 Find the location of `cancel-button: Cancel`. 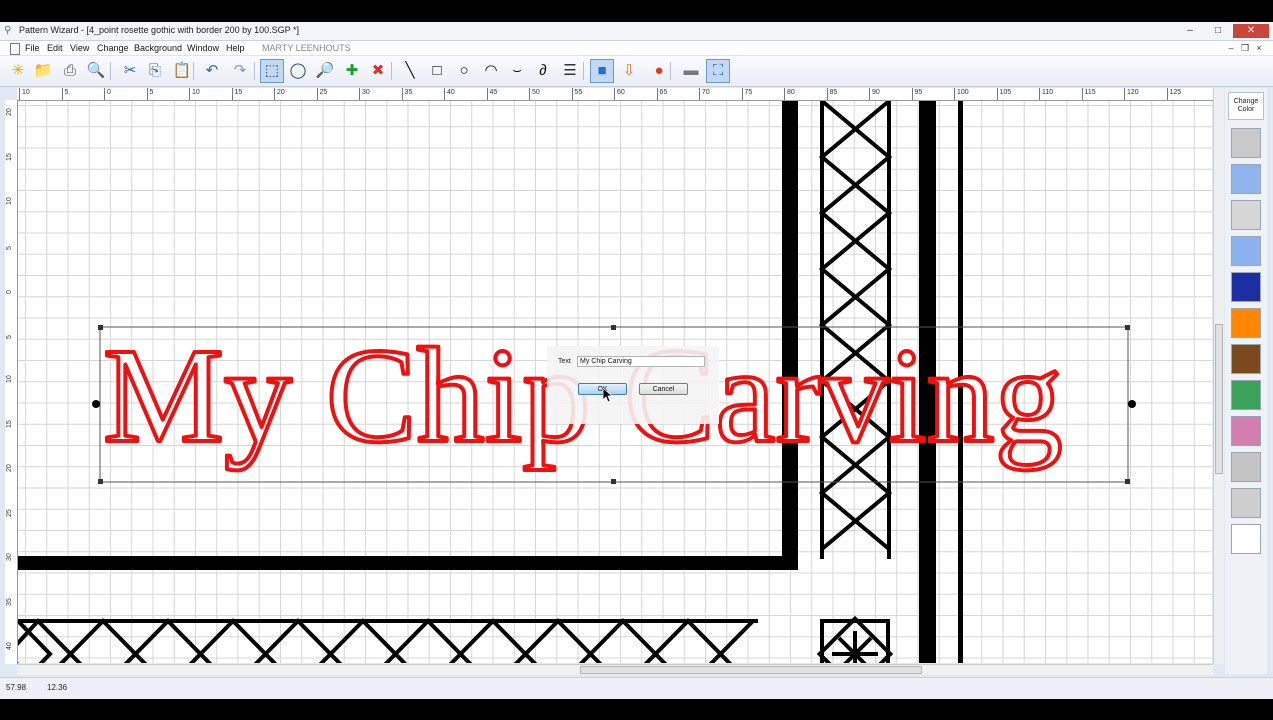

cancel-button: Cancel is located at coordinates (663, 389).